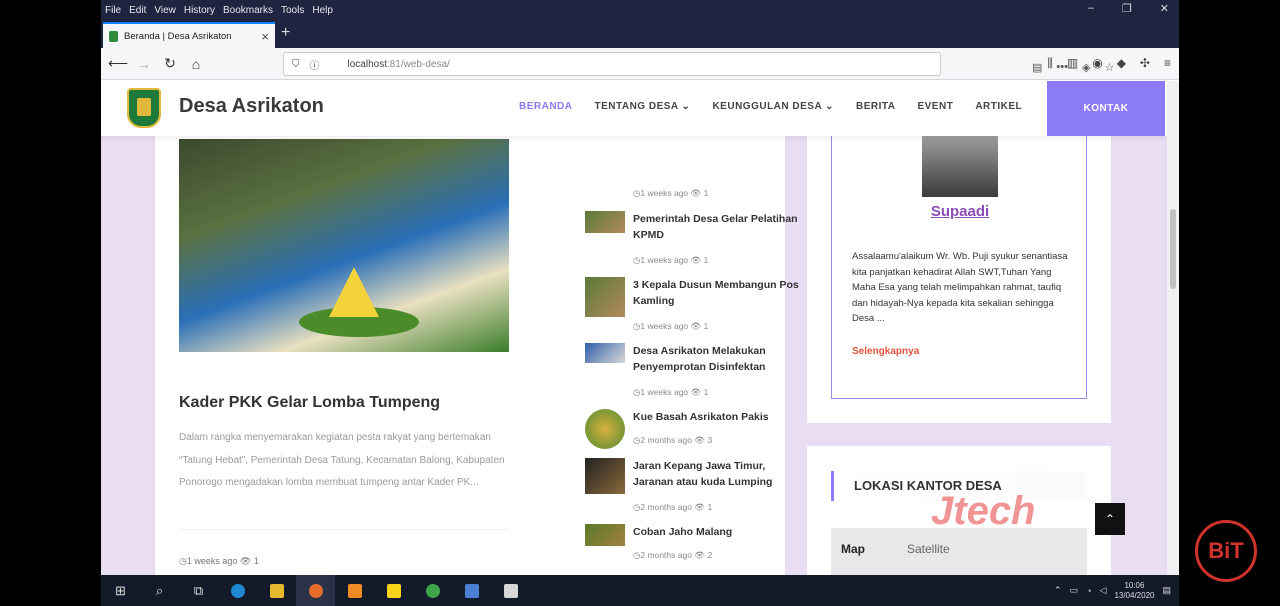  I want to click on sidebar-icon: ▥, so click(1072, 63).